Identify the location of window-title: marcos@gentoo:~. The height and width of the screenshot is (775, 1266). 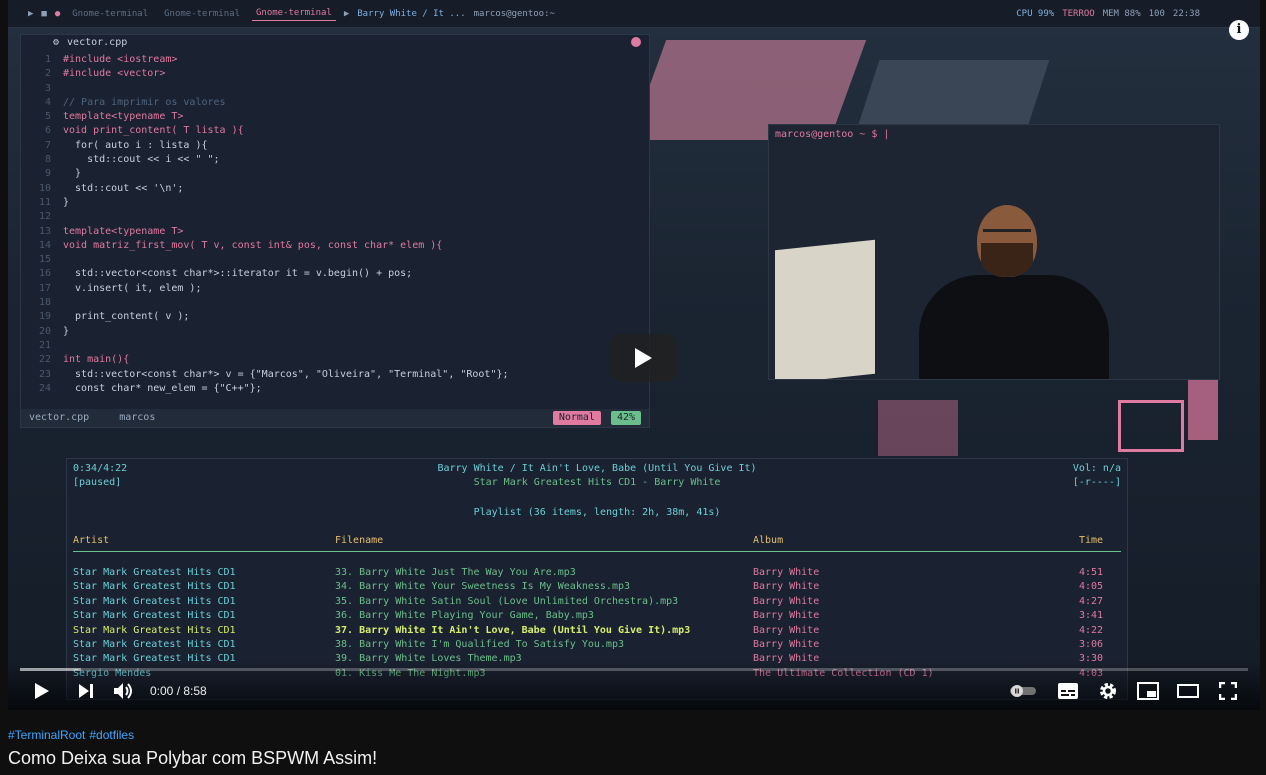
(514, 13).